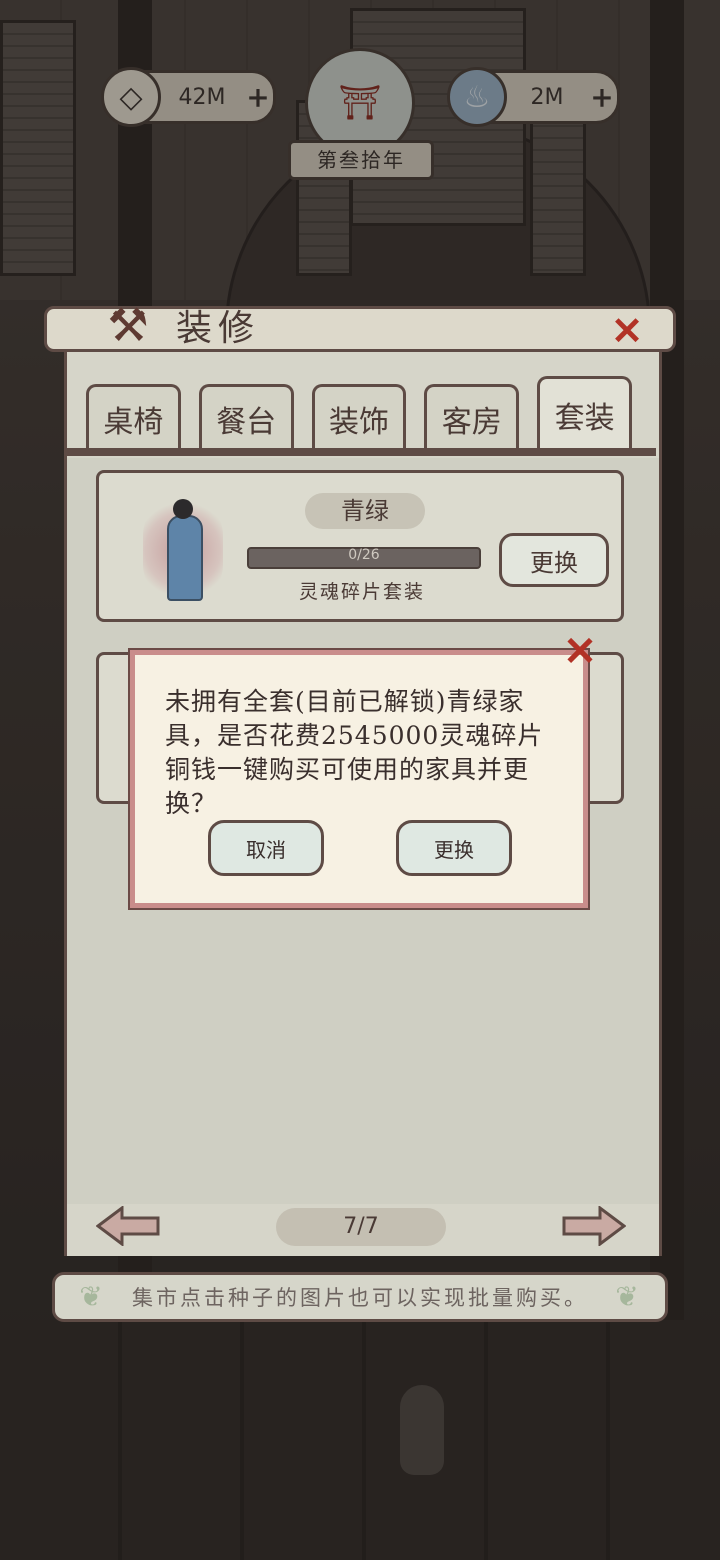  What do you see at coordinates (584, 413) in the screenshot?
I see `tab-sets: 套装` at bounding box center [584, 413].